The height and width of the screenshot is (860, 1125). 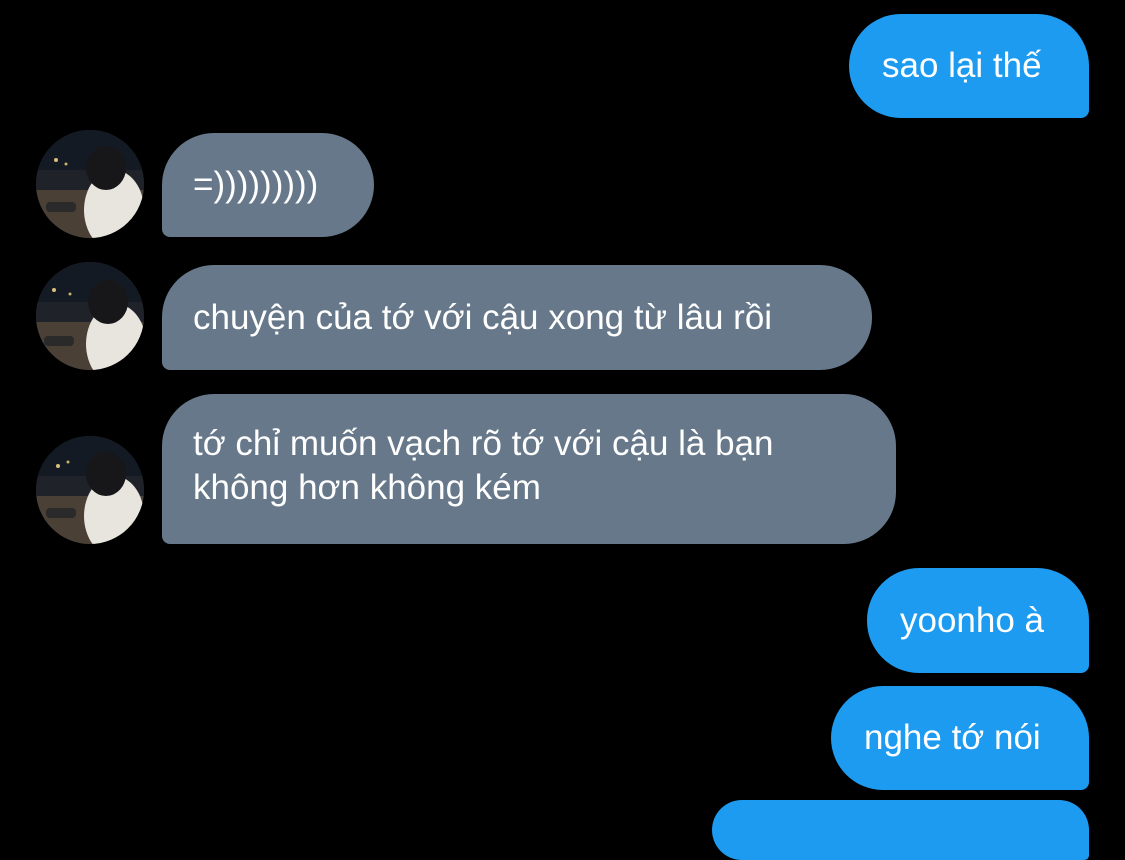 I want to click on message-text: =))))))))), so click(x=256, y=184).